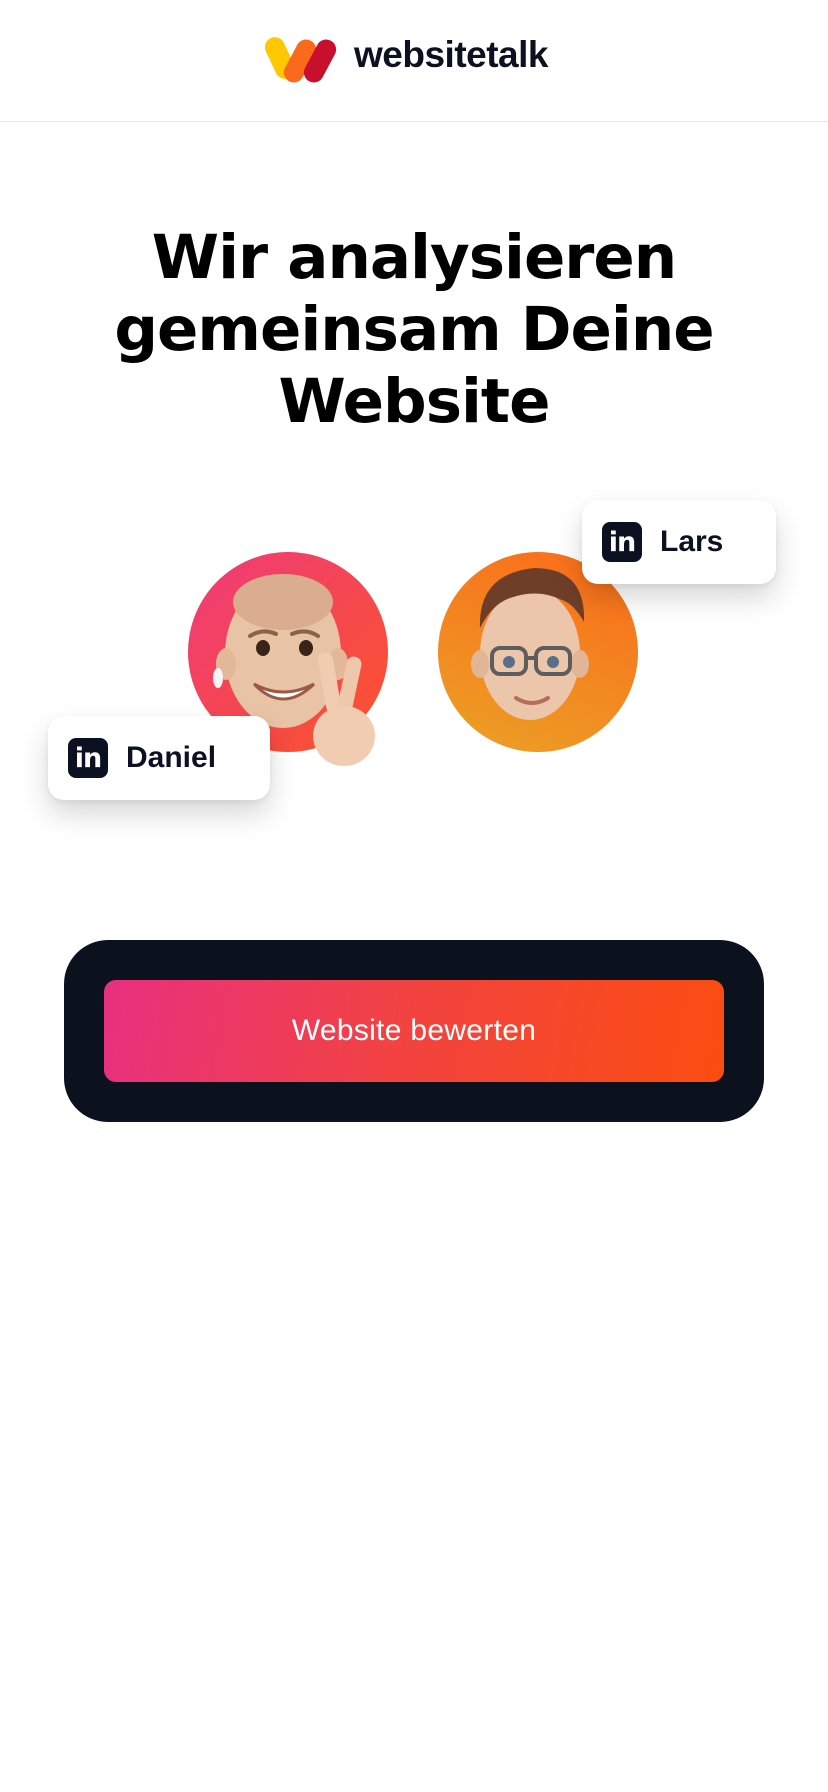 This screenshot has height=1792, width=828. What do you see at coordinates (300, 61) in the screenshot?
I see `websitetalk-logo-icon` at bounding box center [300, 61].